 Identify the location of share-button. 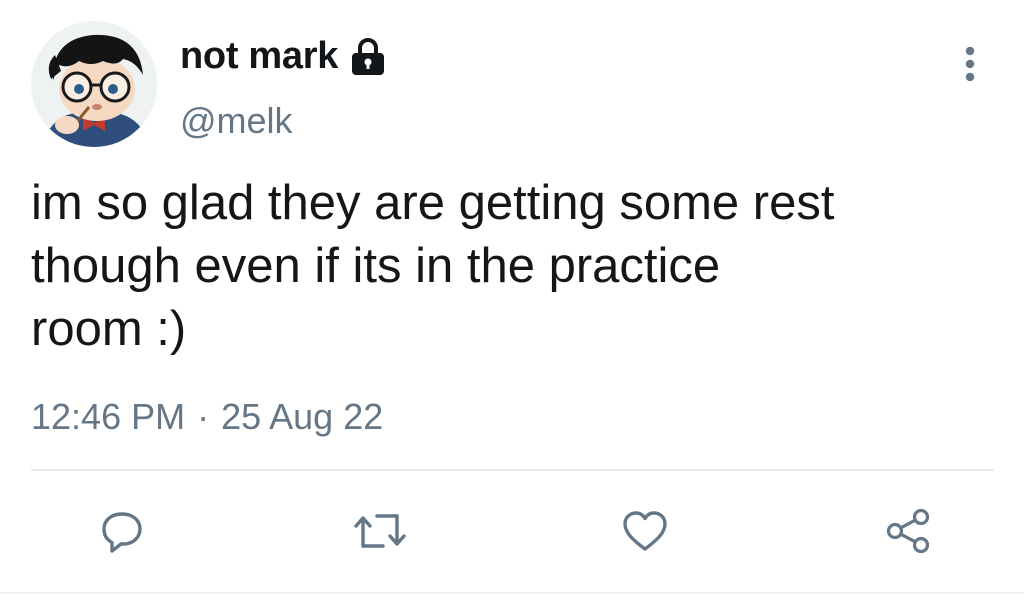
(908, 531).